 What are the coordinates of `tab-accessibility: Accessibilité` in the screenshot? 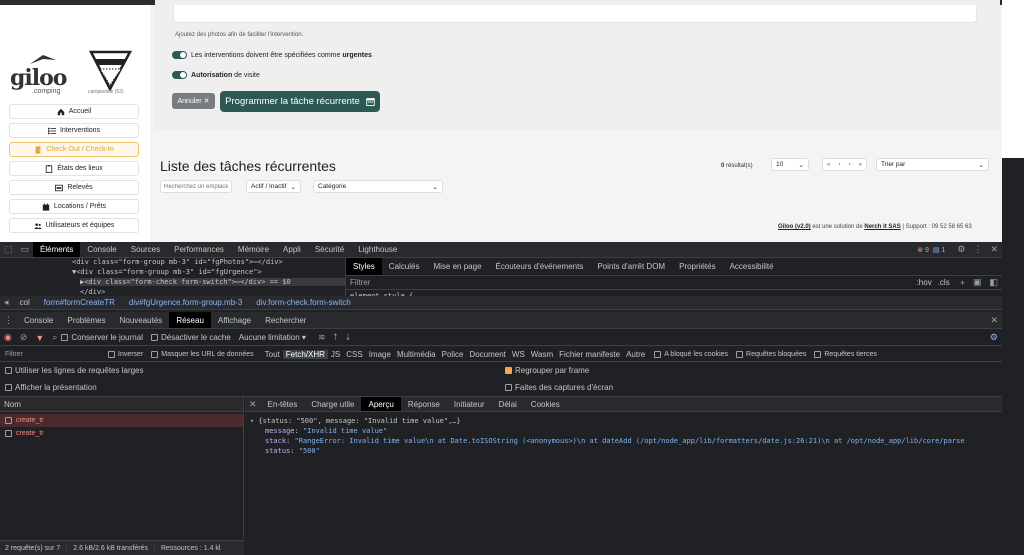 It's located at (752, 266).